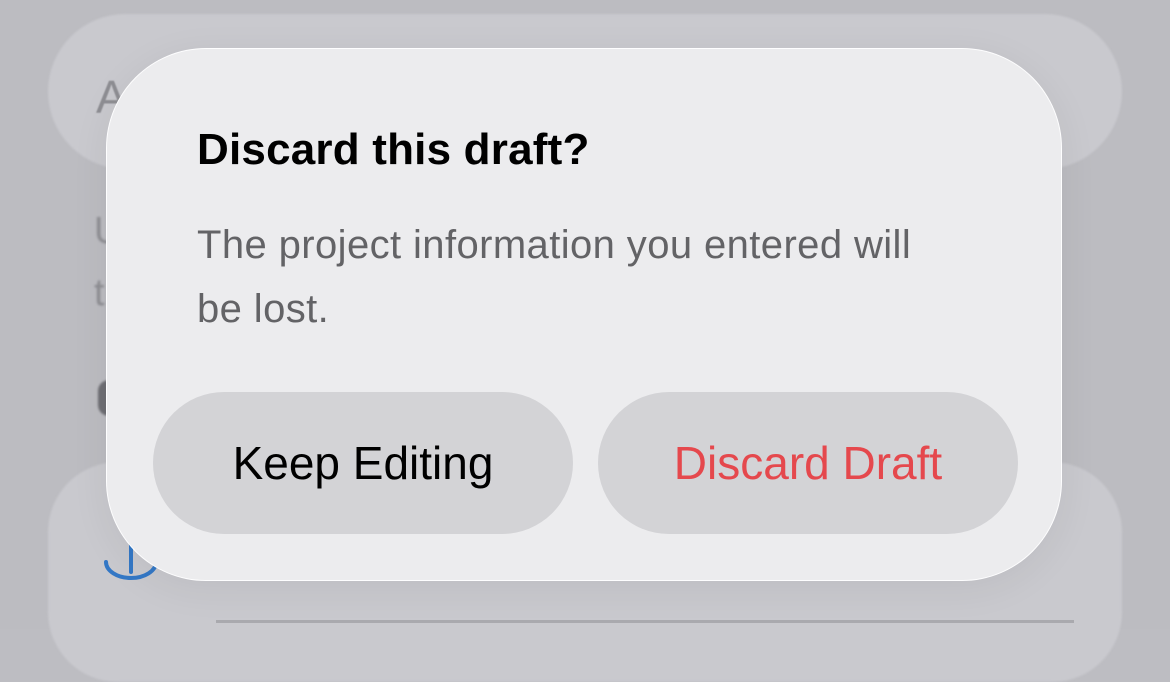 The image size is (1170, 682). What do you see at coordinates (393, 149) in the screenshot?
I see `alert-title: Discard this draft?` at bounding box center [393, 149].